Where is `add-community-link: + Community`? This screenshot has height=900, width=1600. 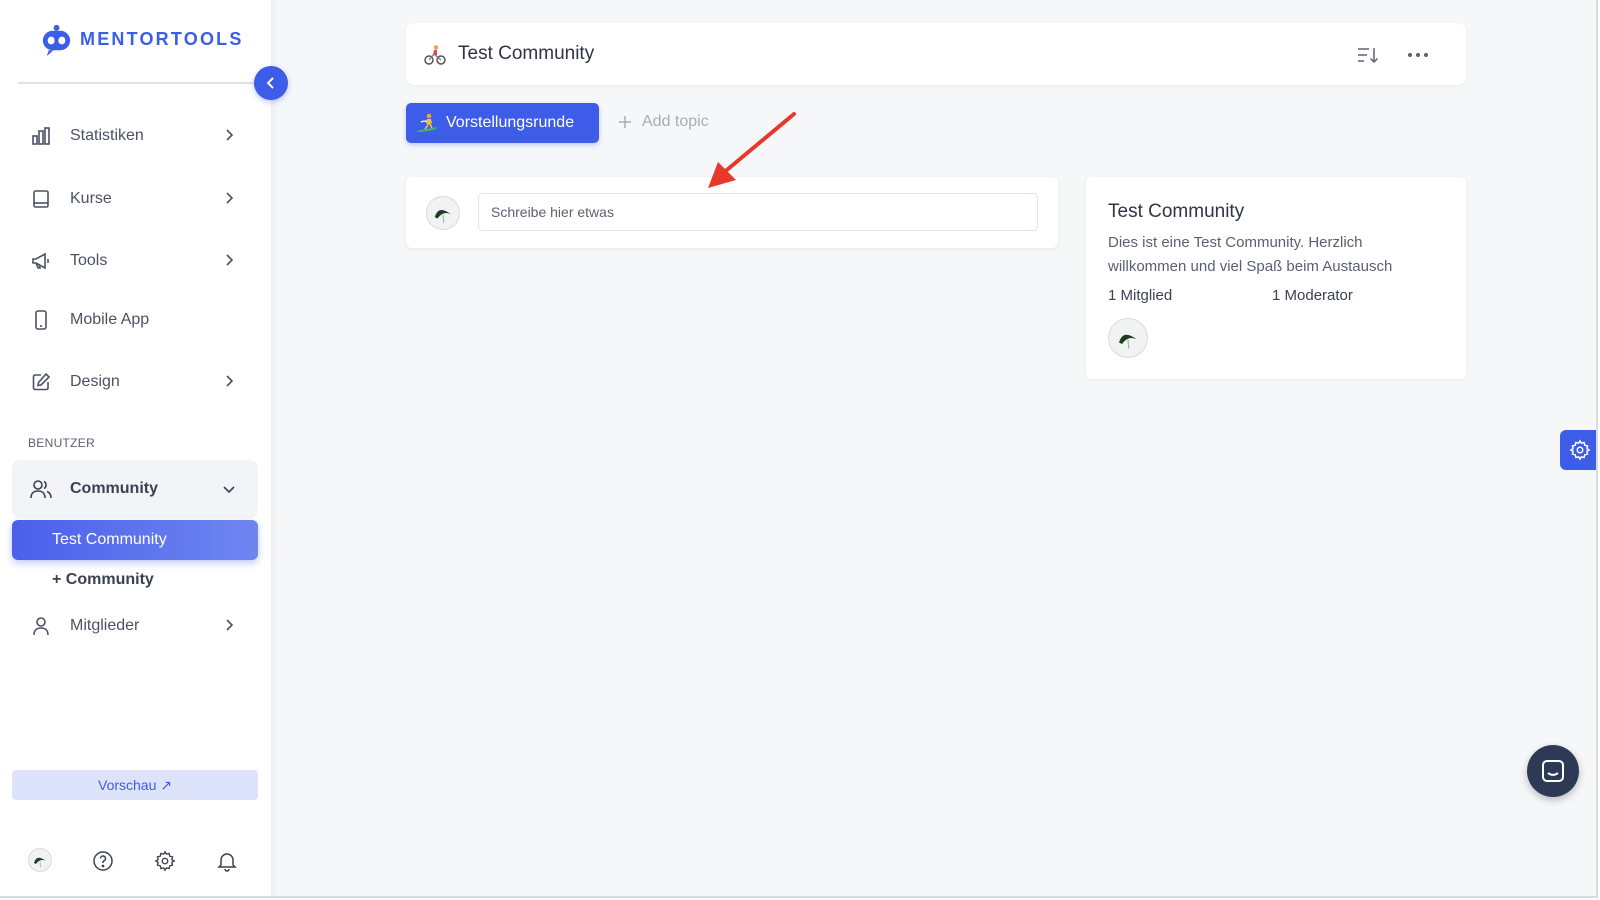 add-community-link: + Community is located at coordinates (103, 580).